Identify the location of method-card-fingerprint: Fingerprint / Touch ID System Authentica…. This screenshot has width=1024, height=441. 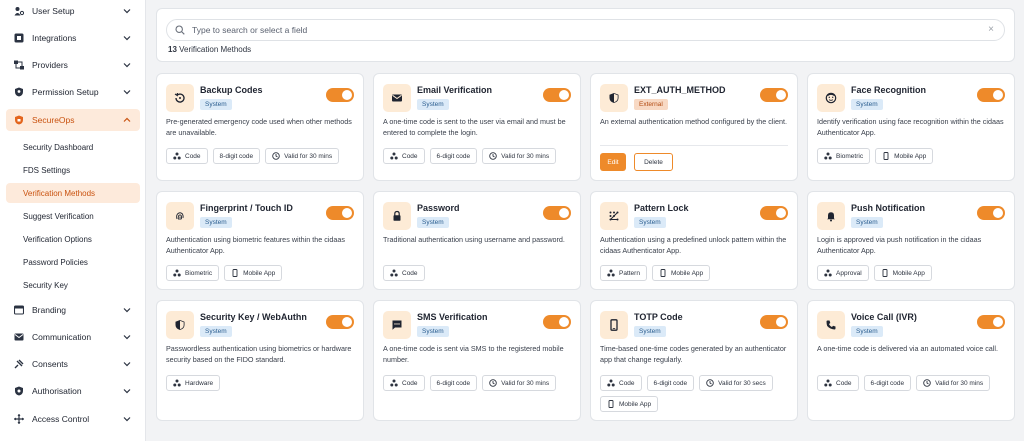
(260, 240).